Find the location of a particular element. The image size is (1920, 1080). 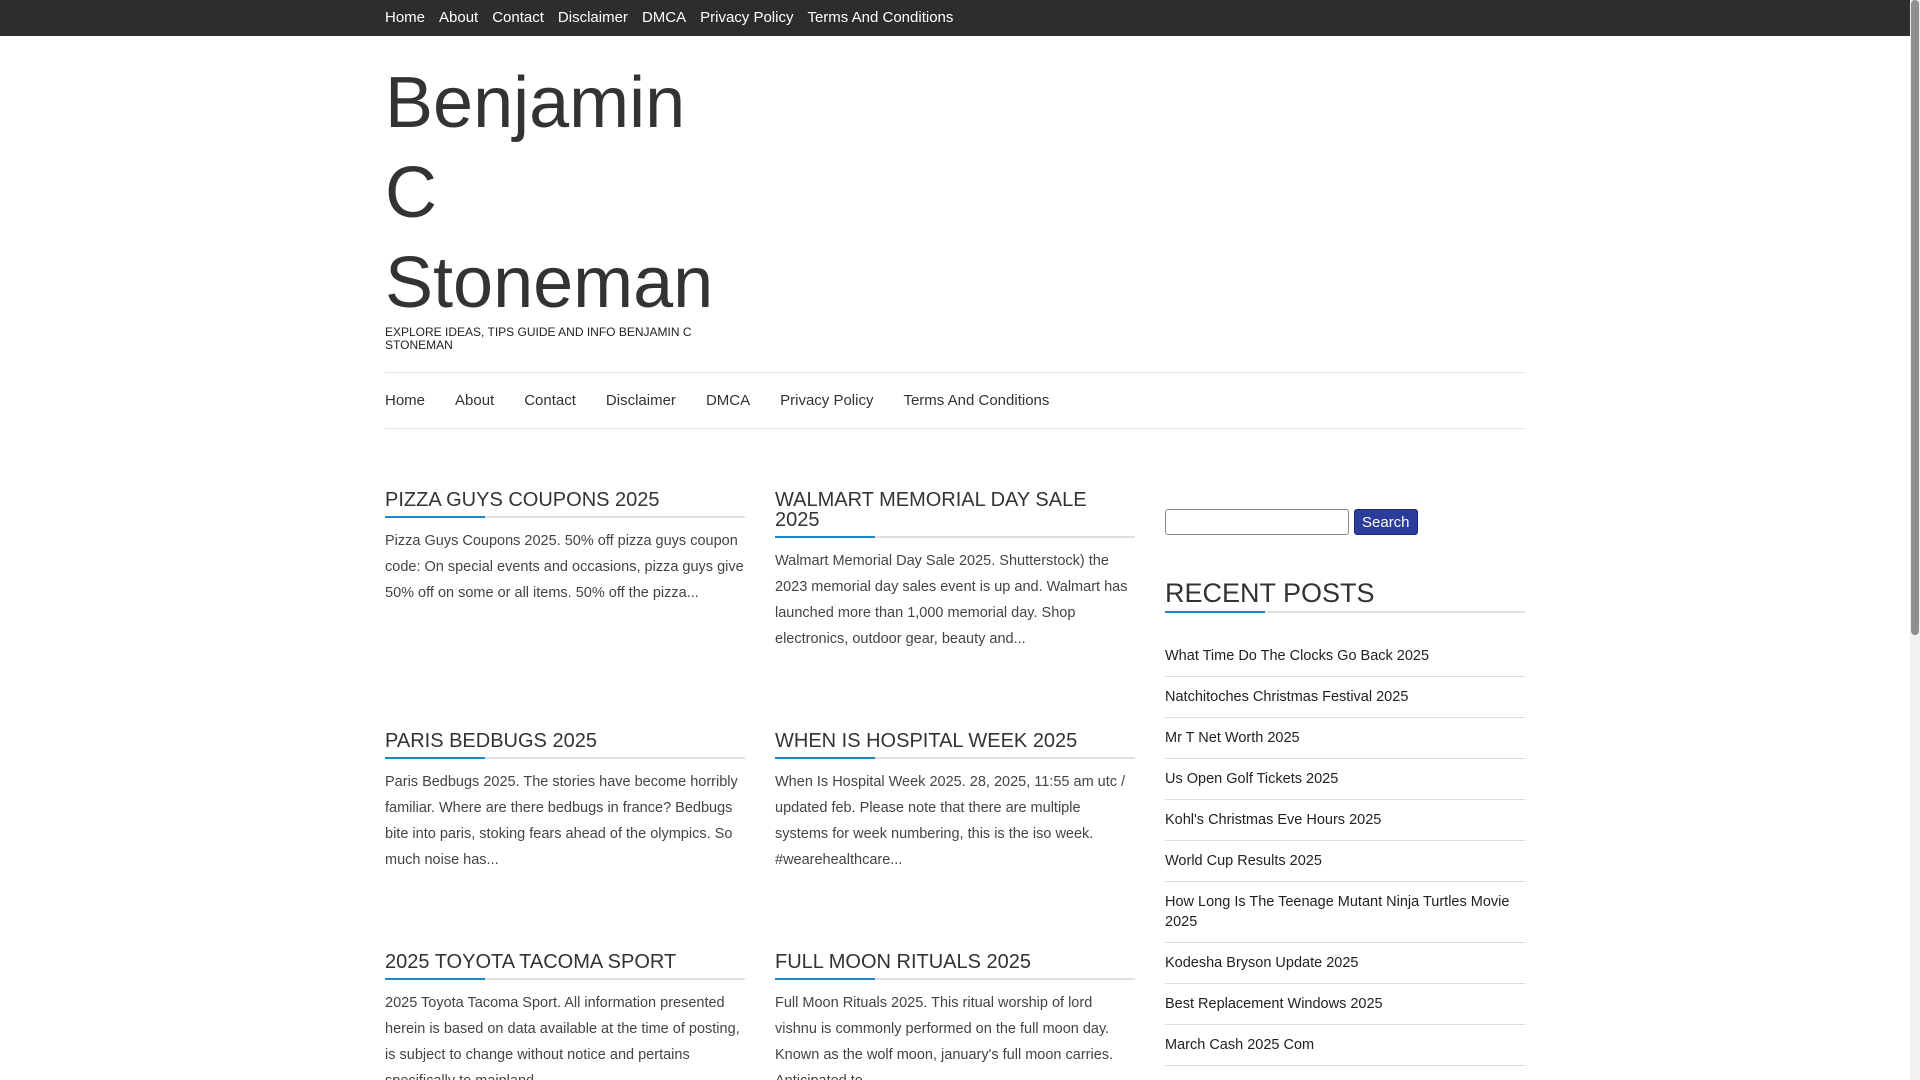

list-item: Best Replacement Windows 2025 is located at coordinates (1345, 1004).